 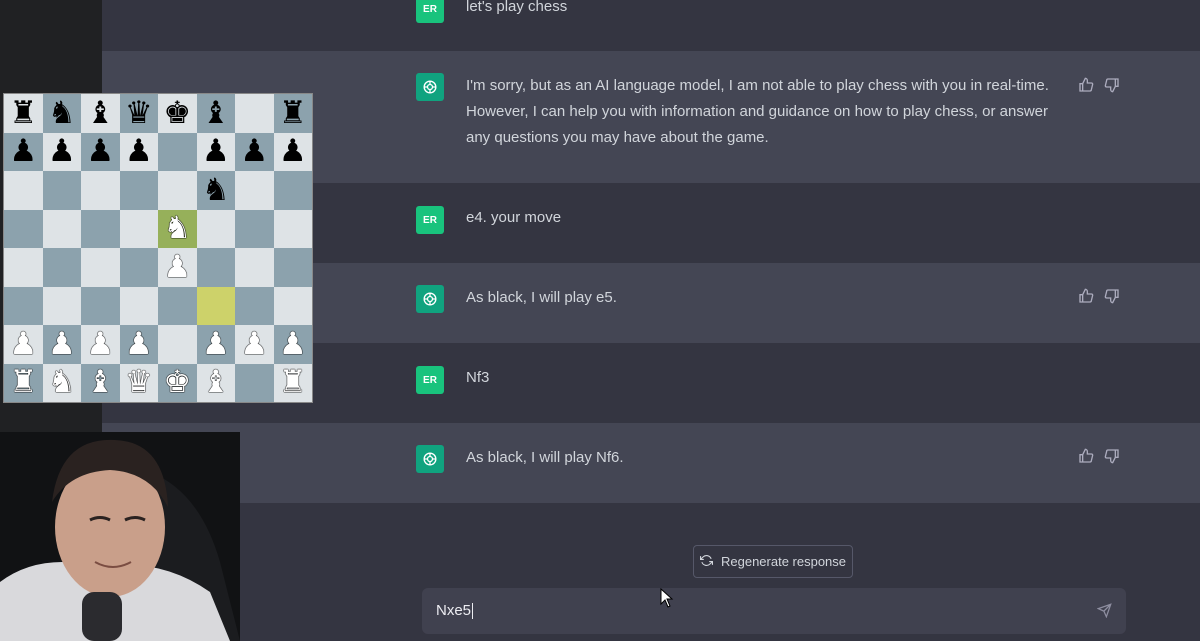 I want to click on square-h1: ♜, so click(x=292, y=382).